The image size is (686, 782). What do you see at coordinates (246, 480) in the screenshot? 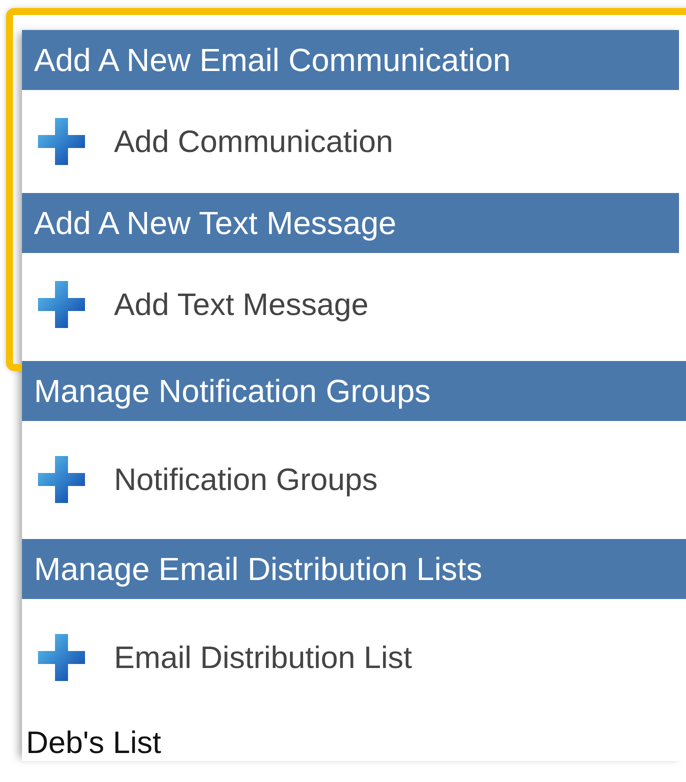
I see `section-link: Notification Groups` at bounding box center [246, 480].